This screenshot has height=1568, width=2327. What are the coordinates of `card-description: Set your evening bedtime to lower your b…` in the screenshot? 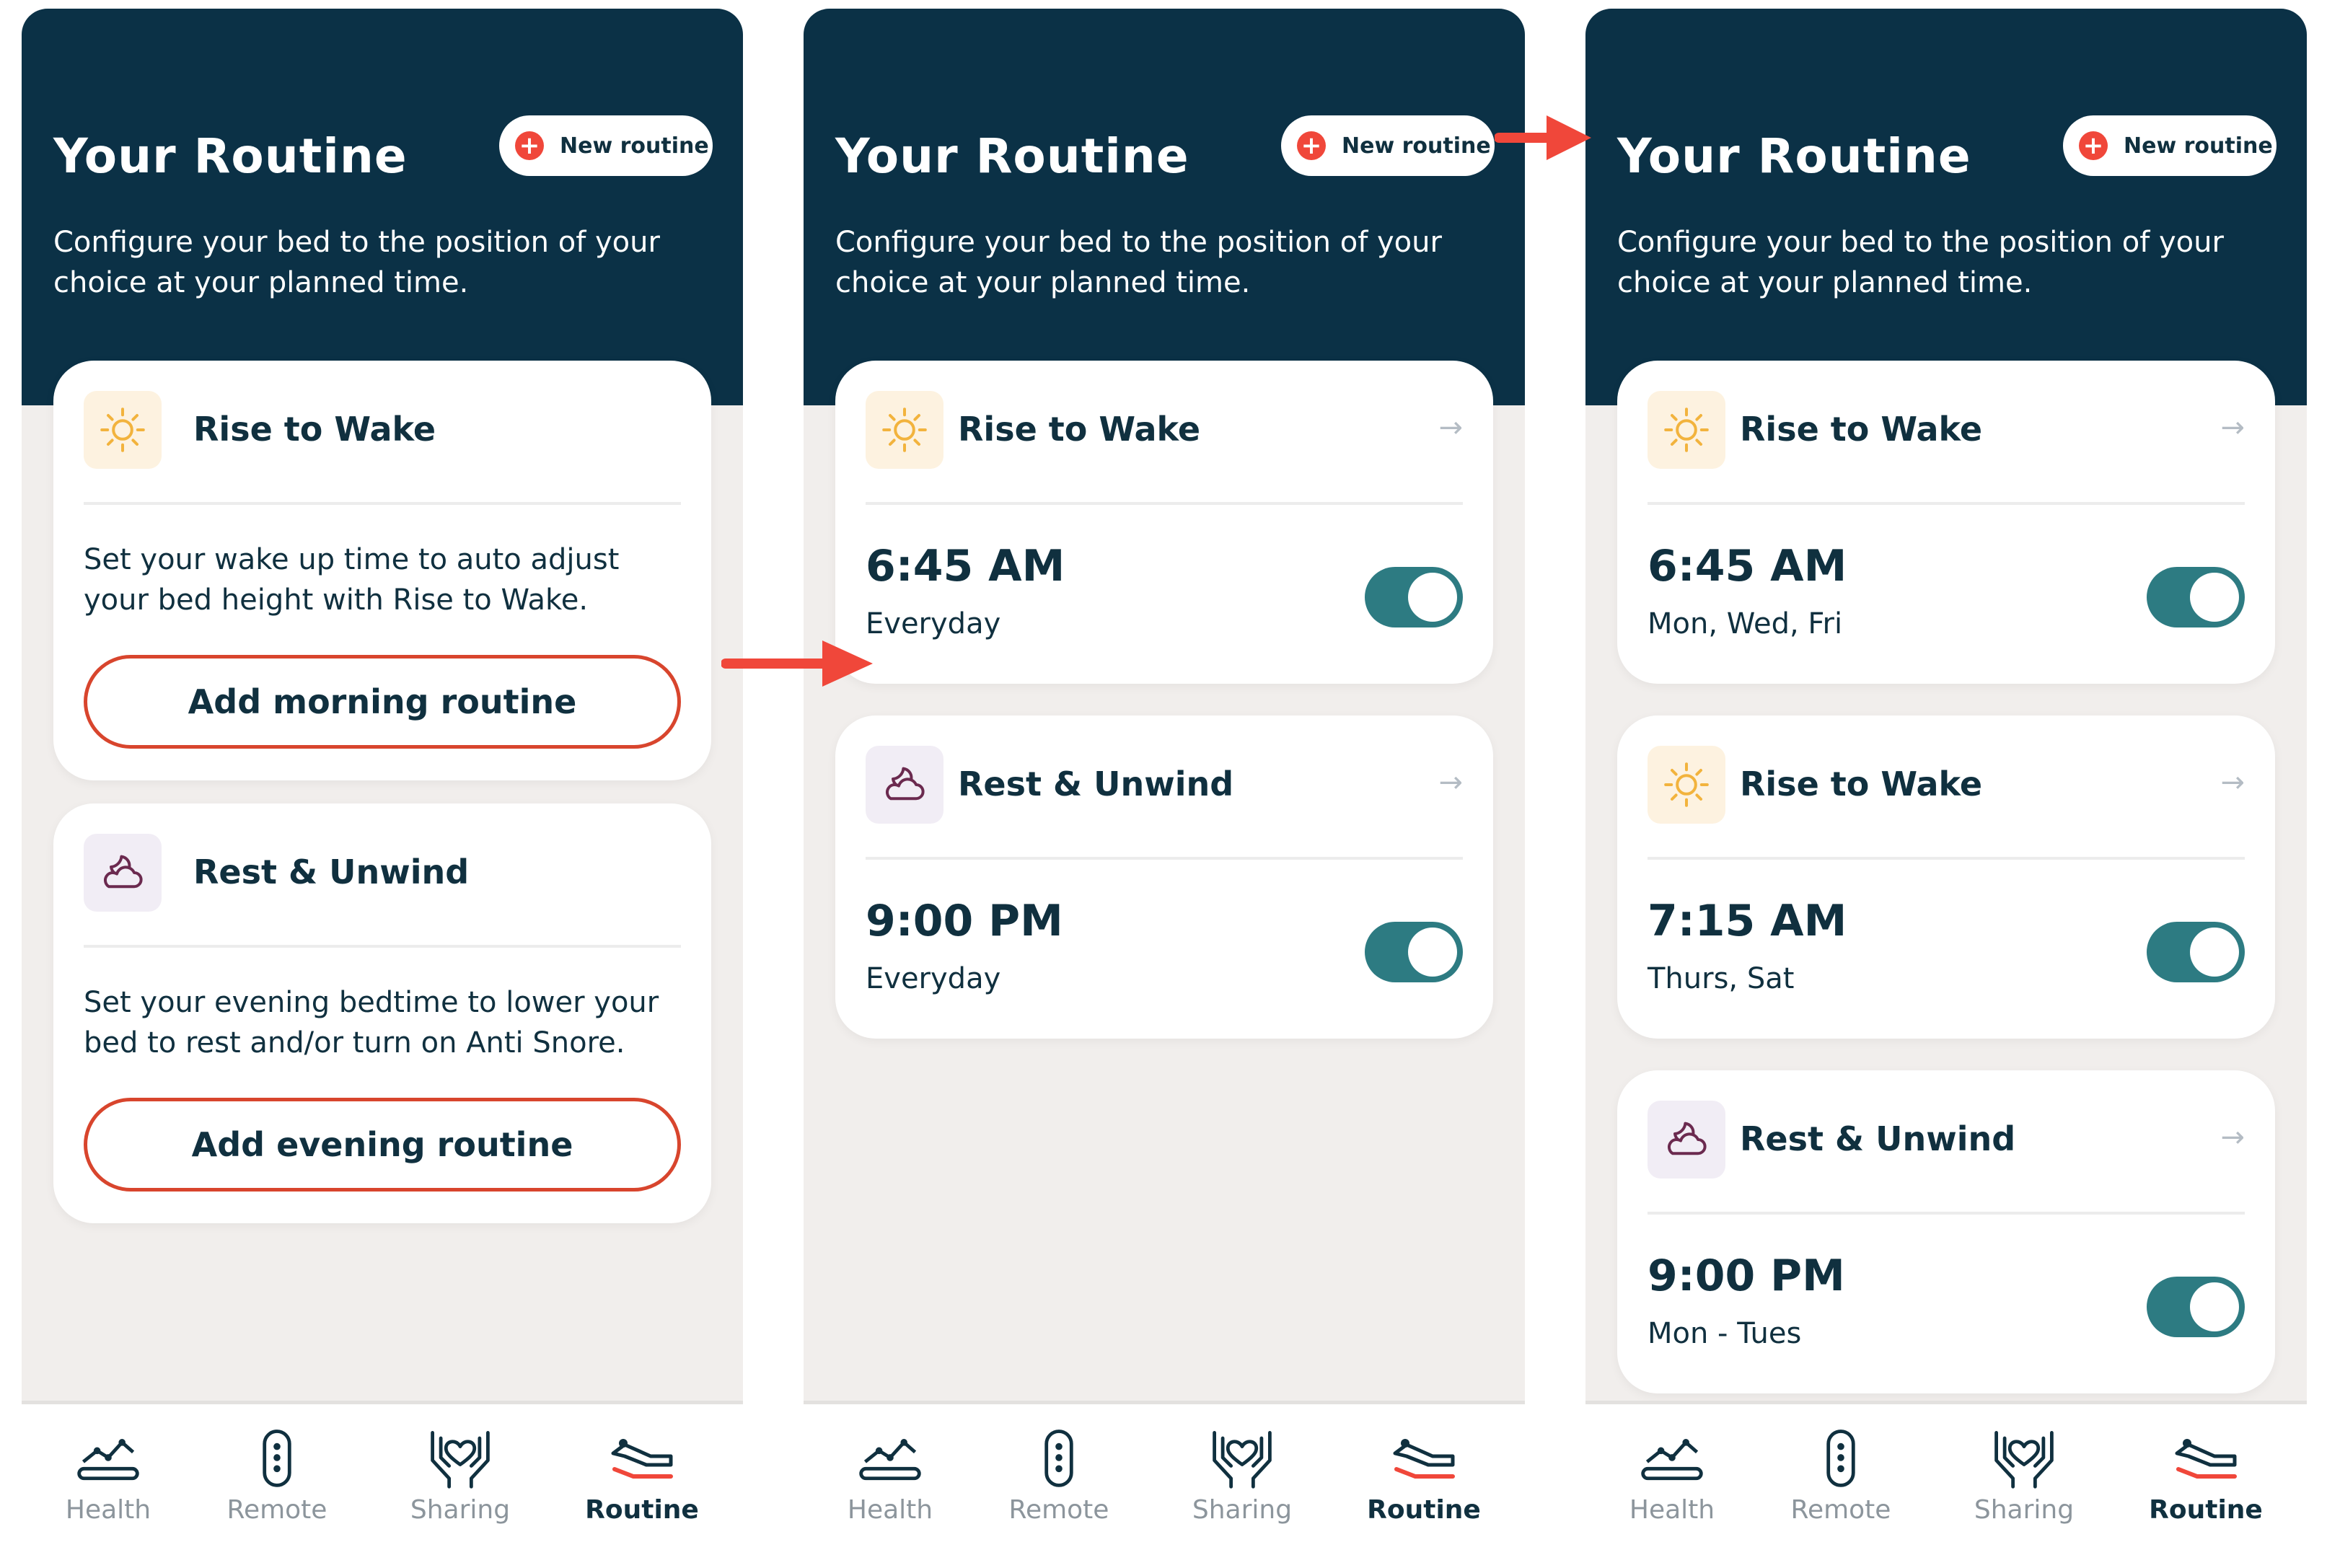 It's located at (371, 1023).